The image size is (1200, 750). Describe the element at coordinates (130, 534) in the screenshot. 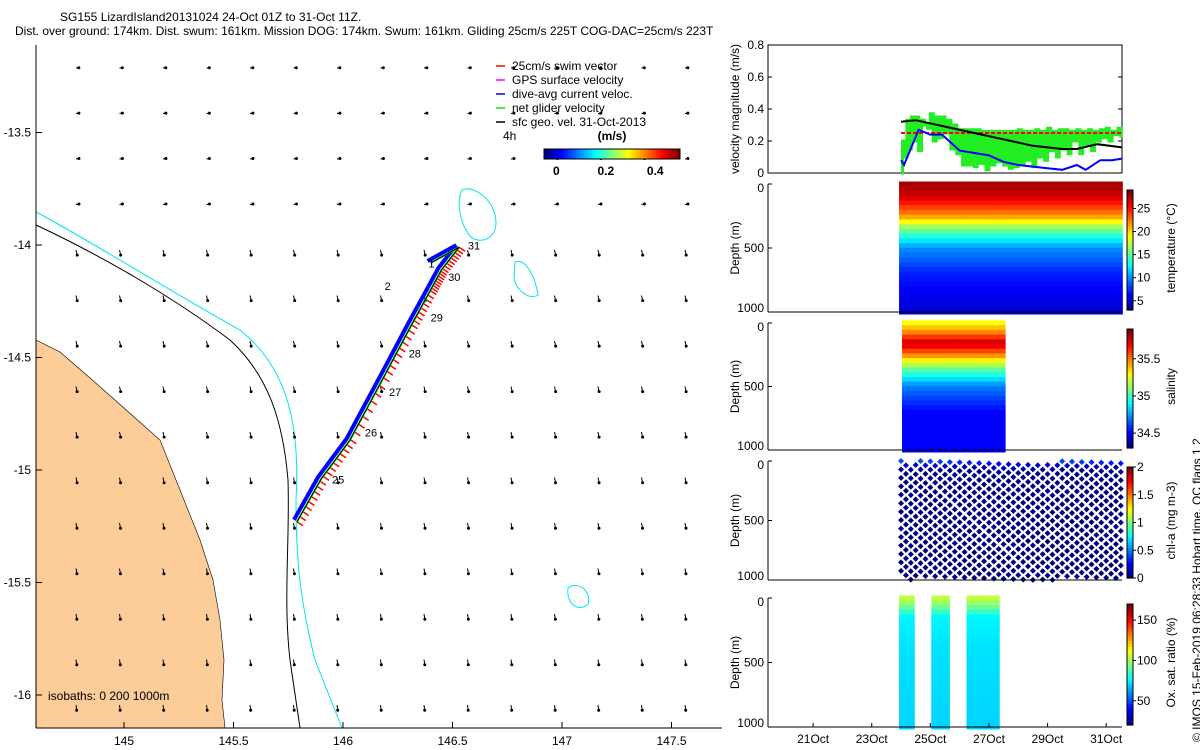

I see `land` at that location.